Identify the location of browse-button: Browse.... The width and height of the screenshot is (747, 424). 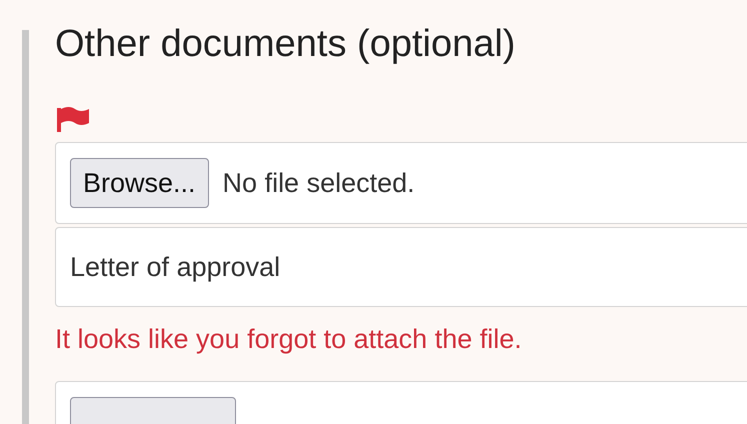
(139, 183).